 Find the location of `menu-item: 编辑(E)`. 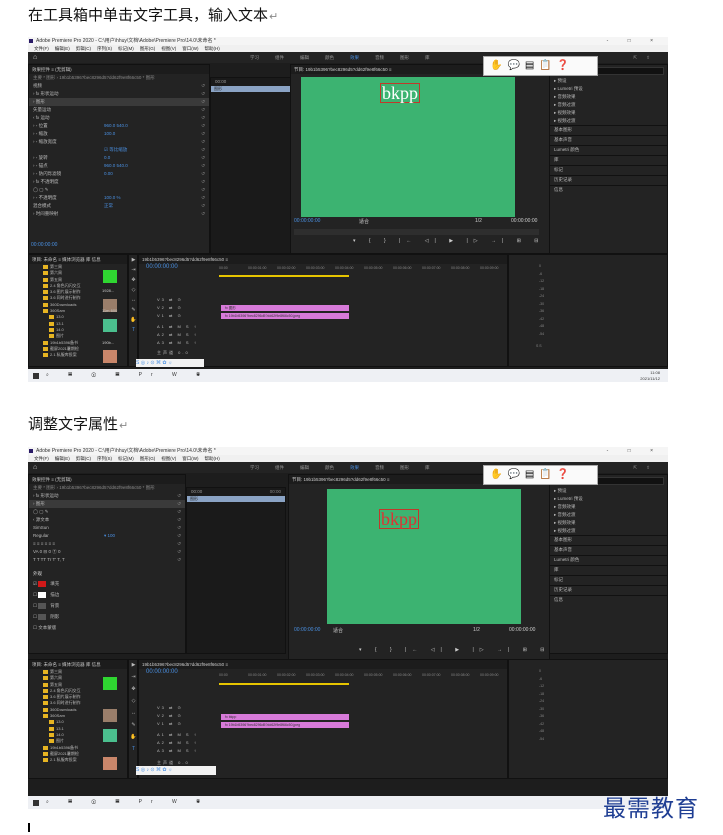

menu-item: 编辑(E) is located at coordinates (62, 48).